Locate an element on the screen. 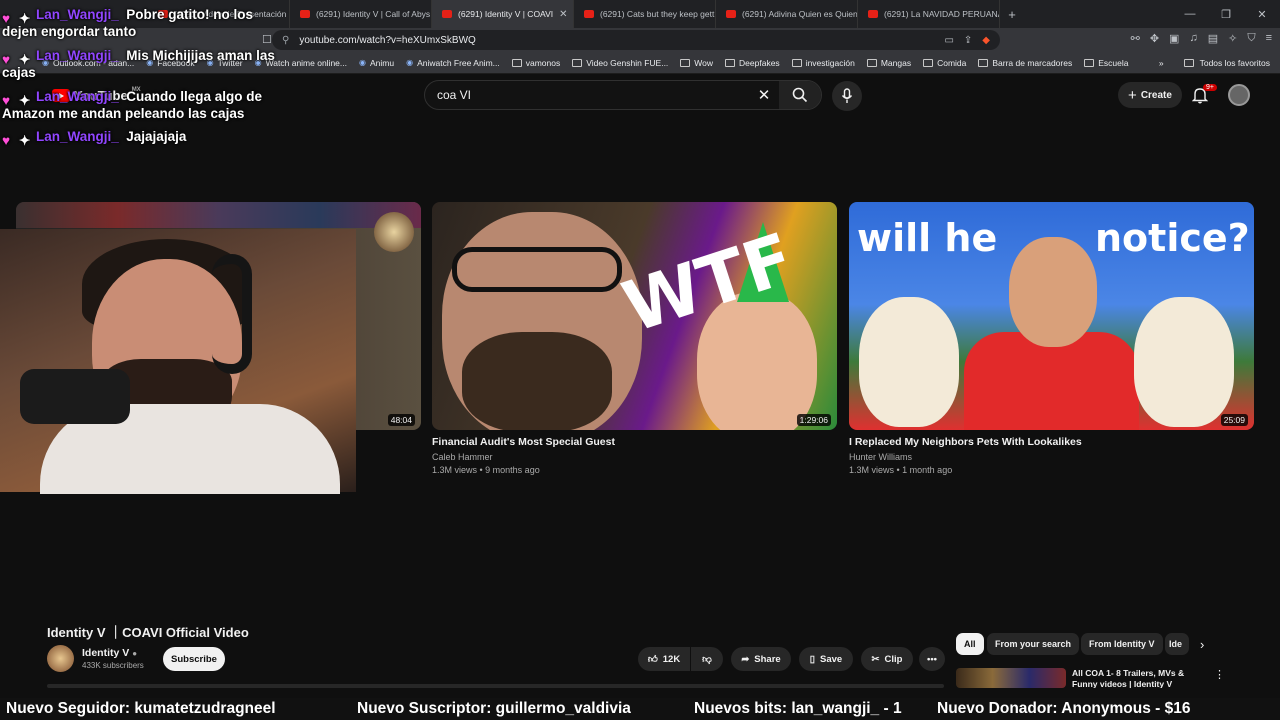 This screenshot has width=1280, height=720. chat-username: Lan_Wangji_ is located at coordinates (77, 14).